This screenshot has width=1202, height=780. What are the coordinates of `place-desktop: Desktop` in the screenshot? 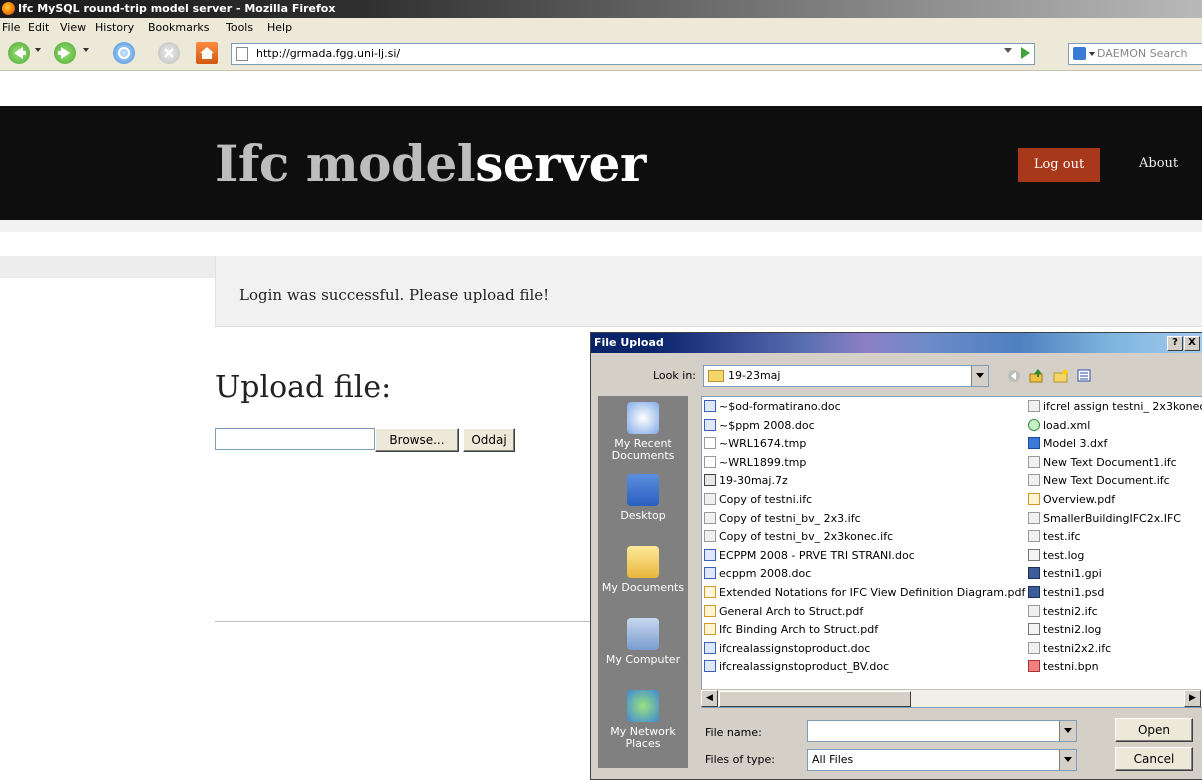 It's located at (643, 498).